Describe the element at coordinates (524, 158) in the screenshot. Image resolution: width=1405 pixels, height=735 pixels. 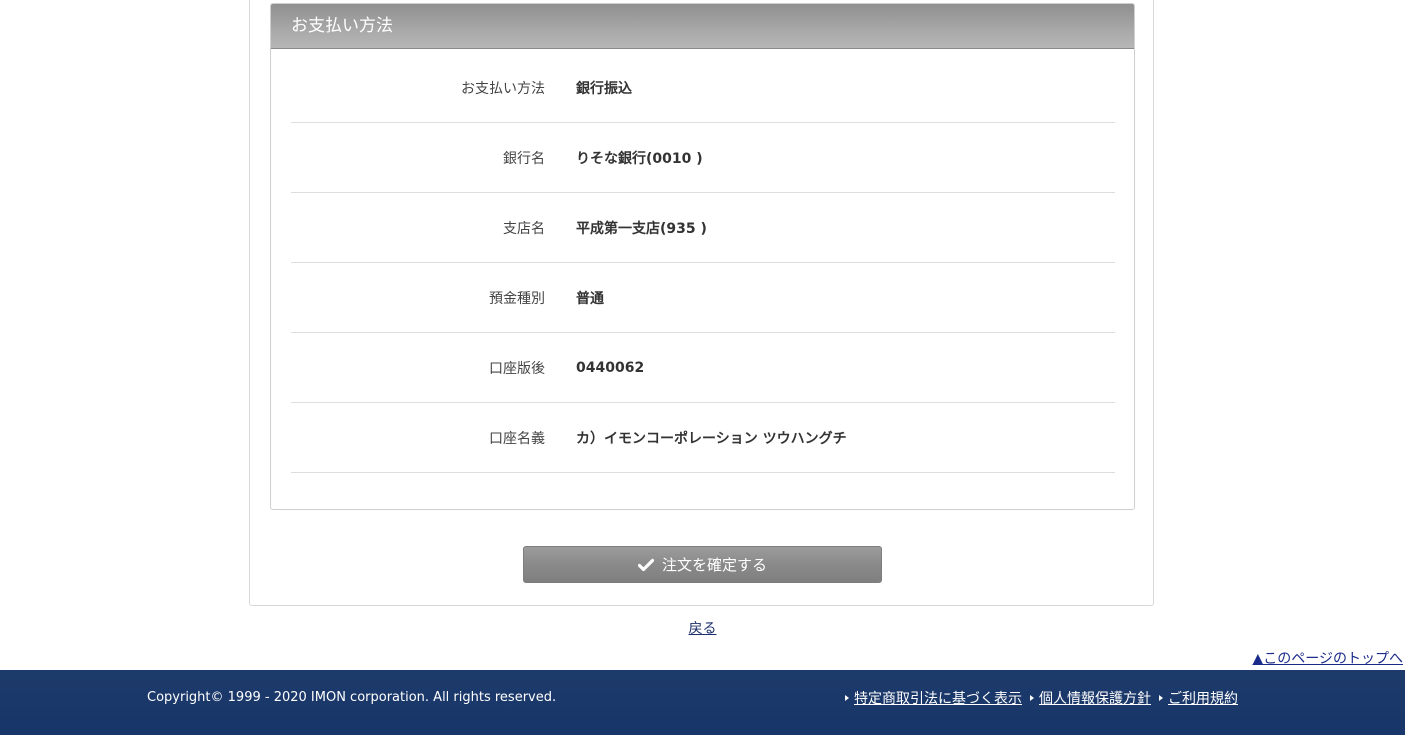
I see `row-label: 銀行名` at that location.